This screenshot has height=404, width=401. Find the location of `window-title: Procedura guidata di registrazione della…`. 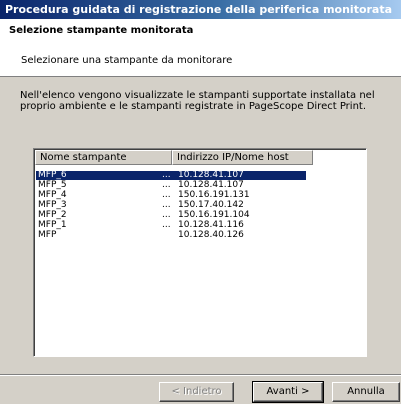

window-title: Procedura guidata di registrazione della… is located at coordinates (200, 9).